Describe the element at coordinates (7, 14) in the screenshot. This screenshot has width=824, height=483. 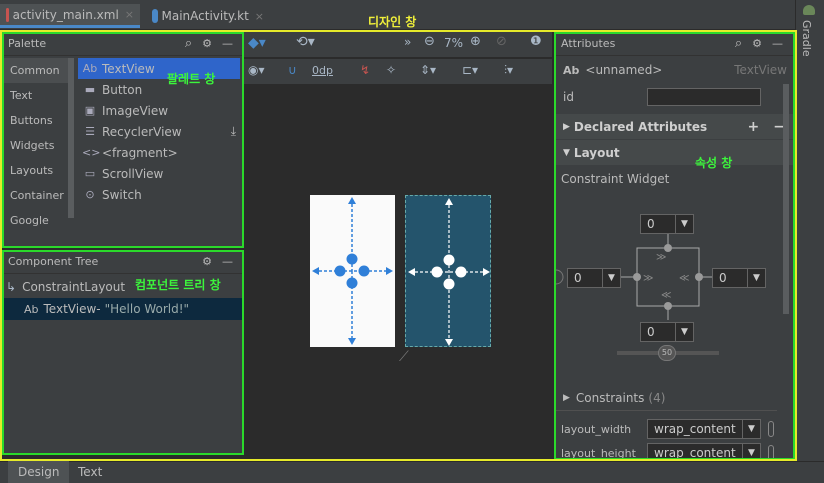
I see `xml-file-icon` at that location.